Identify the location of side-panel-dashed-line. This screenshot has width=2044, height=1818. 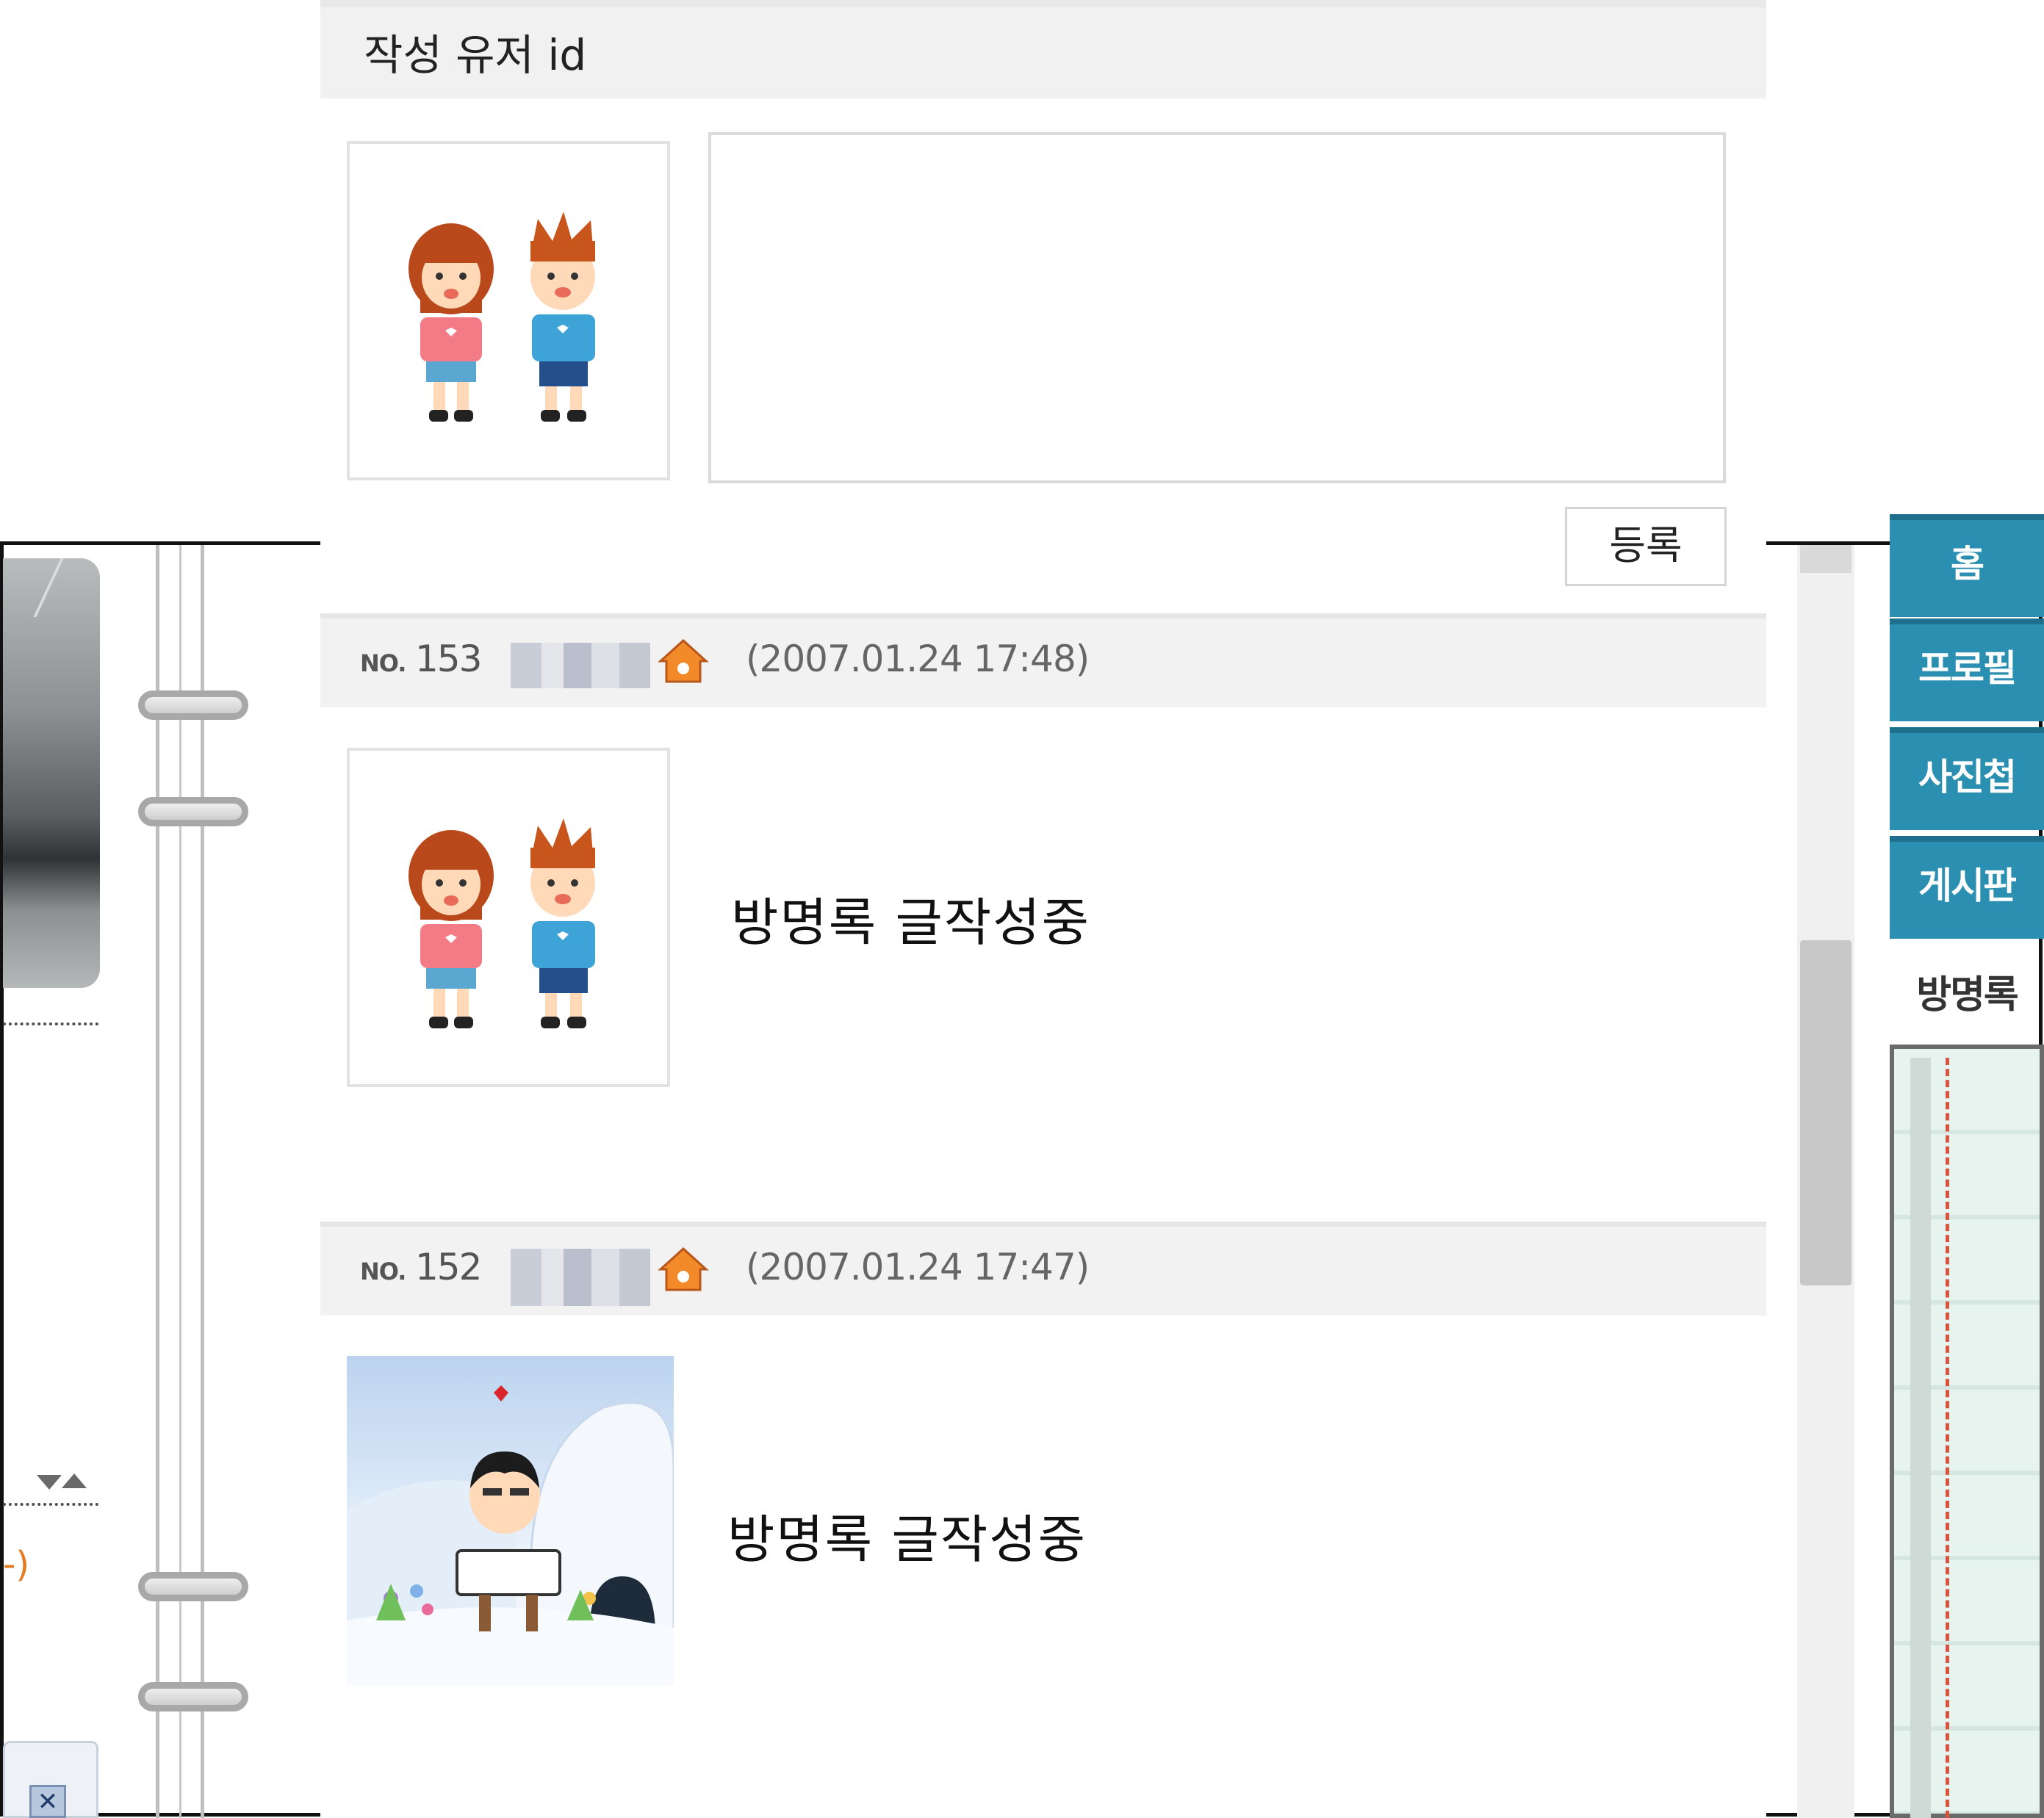
(1947, 1438).